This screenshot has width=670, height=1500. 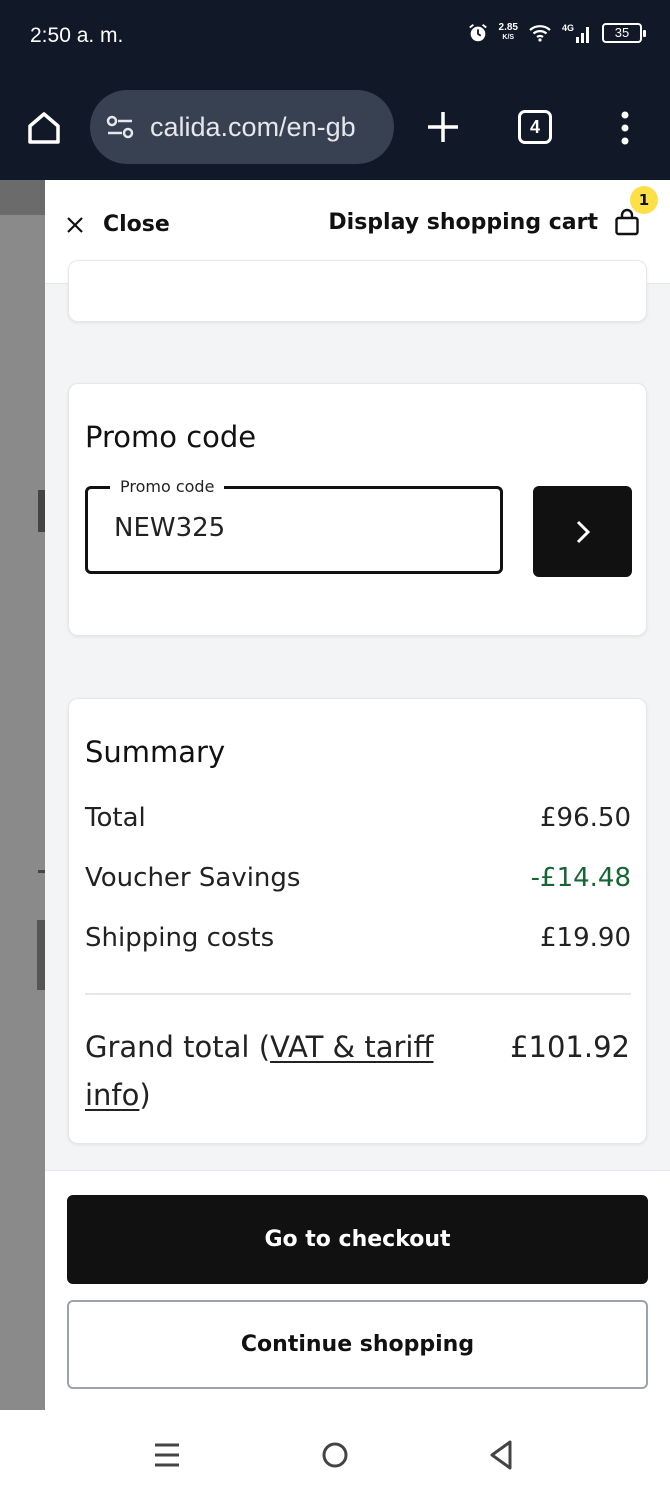 I want to click on home-circle-icon, so click(x=335, y=1455).